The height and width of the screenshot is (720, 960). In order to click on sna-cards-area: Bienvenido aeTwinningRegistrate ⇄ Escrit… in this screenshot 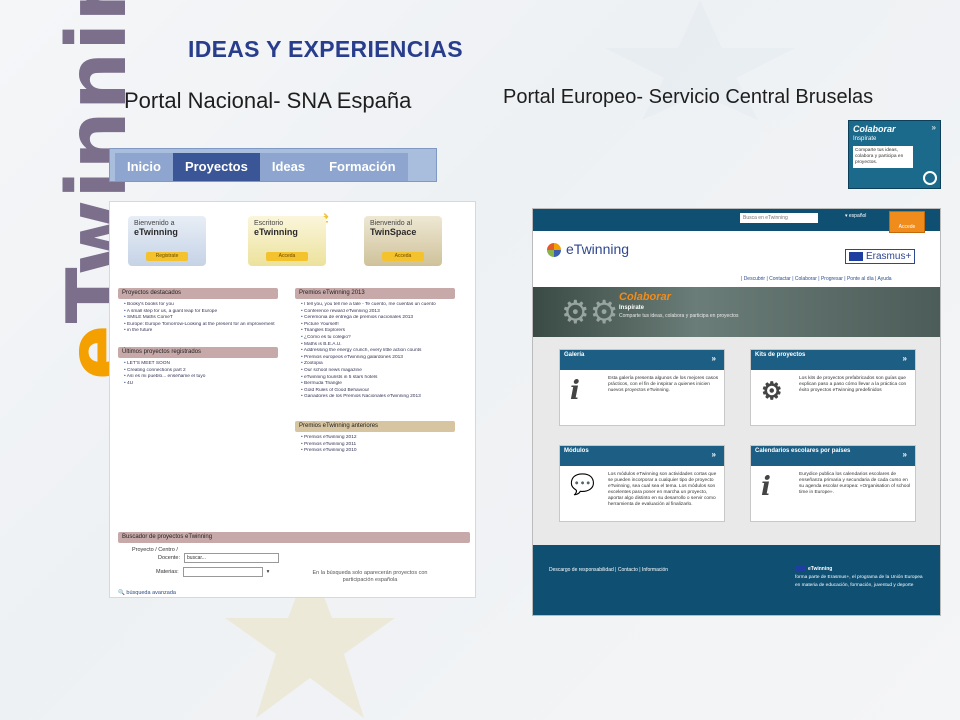, I will do `click(292, 238)`.